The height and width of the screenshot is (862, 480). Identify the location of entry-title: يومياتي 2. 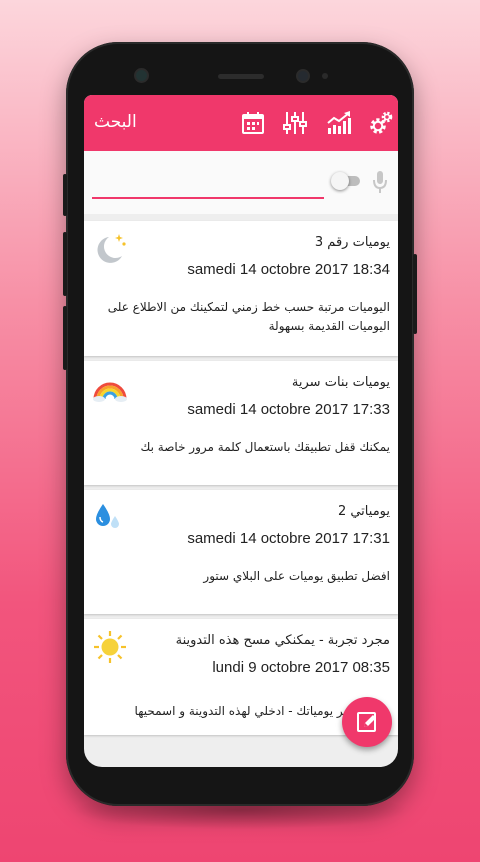
(363, 511).